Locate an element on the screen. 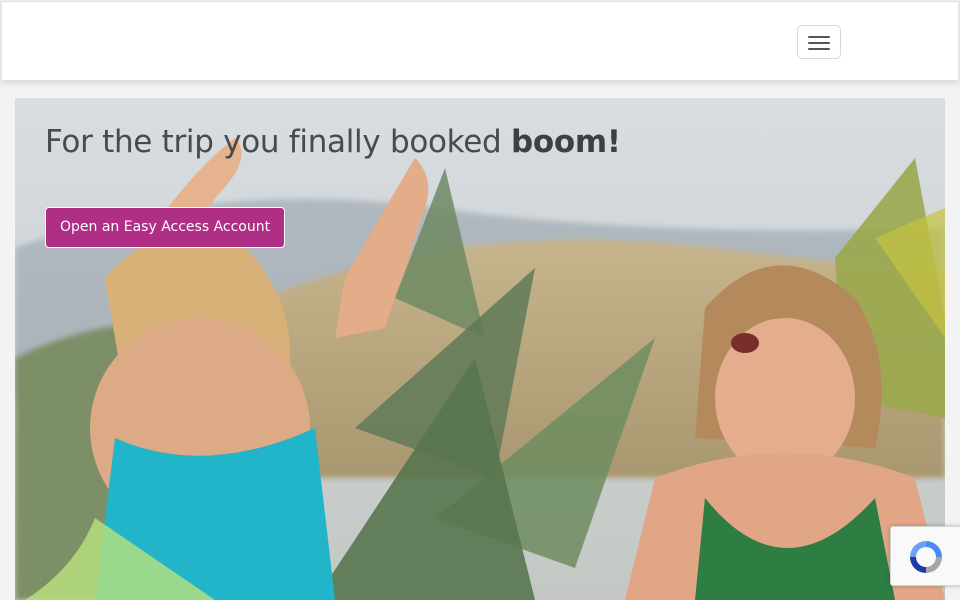  hero-title-bold: boom! is located at coordinates (565, 142).